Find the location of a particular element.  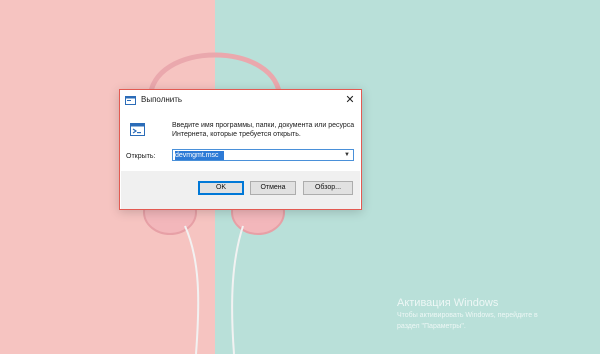

cancel-button: Отмена is located at coordinates (273, 188).